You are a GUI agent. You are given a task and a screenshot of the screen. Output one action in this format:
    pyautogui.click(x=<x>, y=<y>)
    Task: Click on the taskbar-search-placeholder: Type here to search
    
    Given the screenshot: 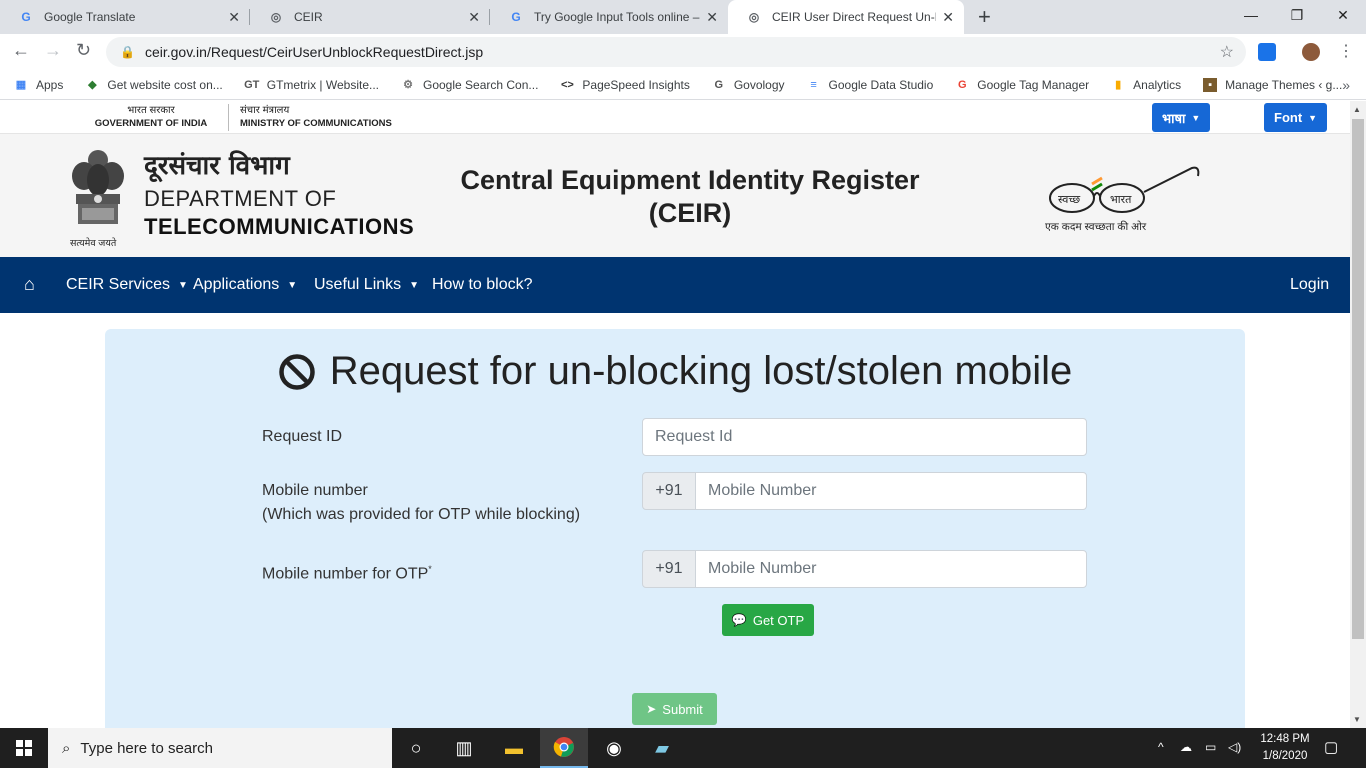 What is the action you would take?
    pyautogui.click(x=146, y=748)
    